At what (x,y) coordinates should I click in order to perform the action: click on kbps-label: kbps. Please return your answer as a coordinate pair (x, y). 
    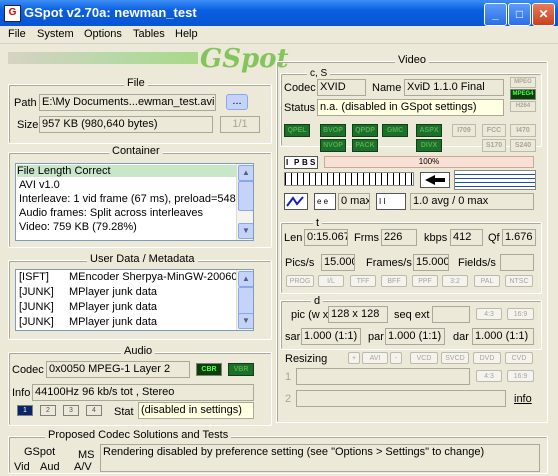
    Looking at the image, I should click on (436, 238).